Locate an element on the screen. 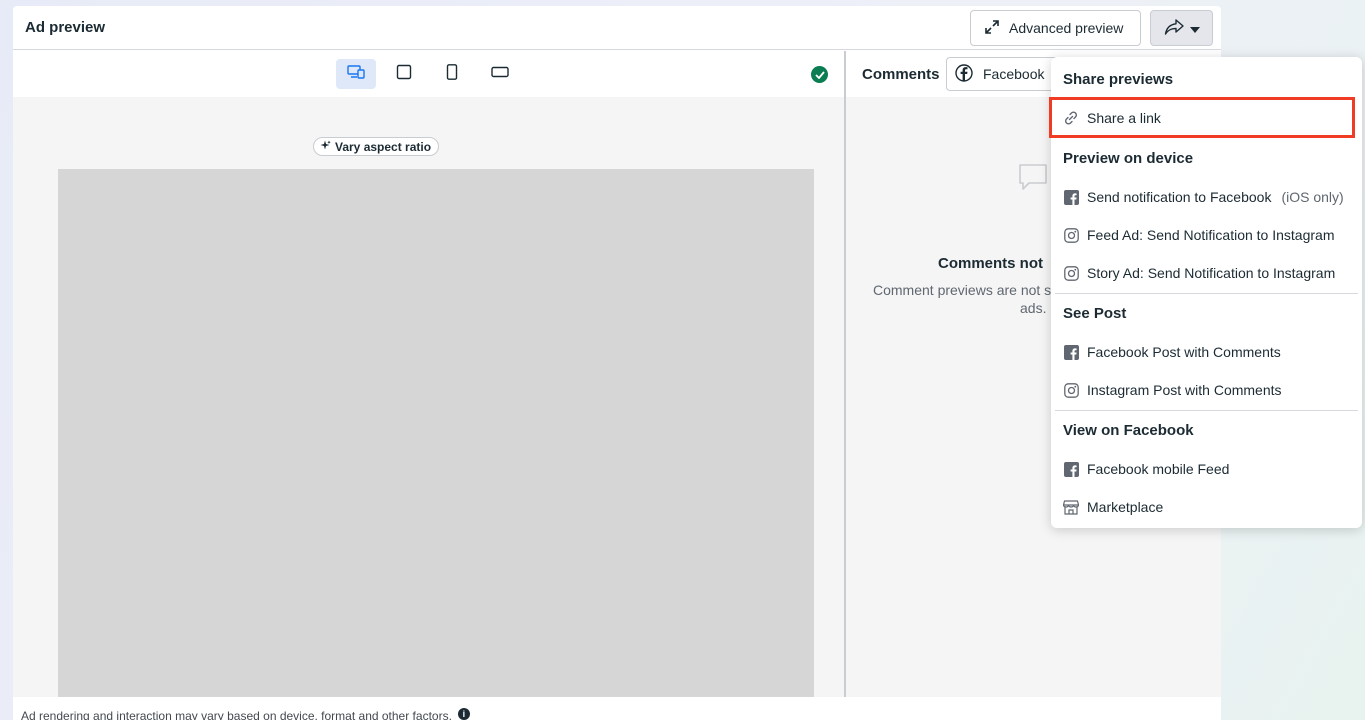  comment-bubble-icon is located at coordinates (1033, 179).